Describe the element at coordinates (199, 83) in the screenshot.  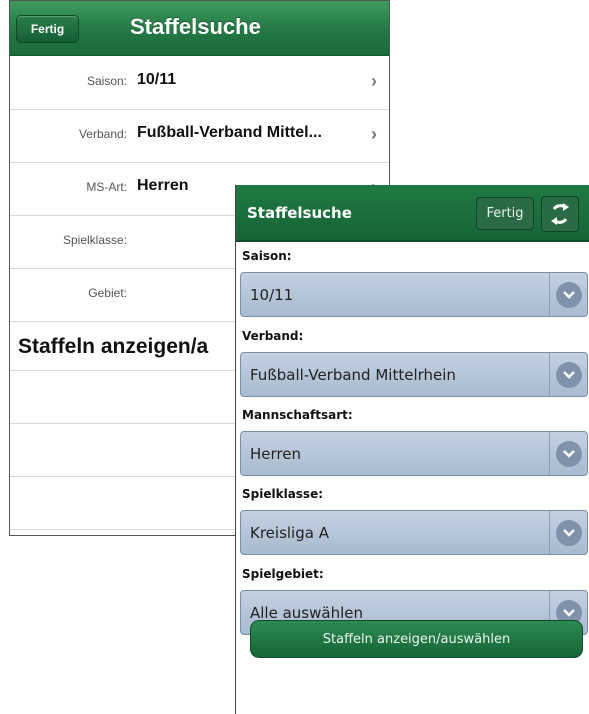
I see `ios-row-saison: Saison: 10/11 ›` at that location.